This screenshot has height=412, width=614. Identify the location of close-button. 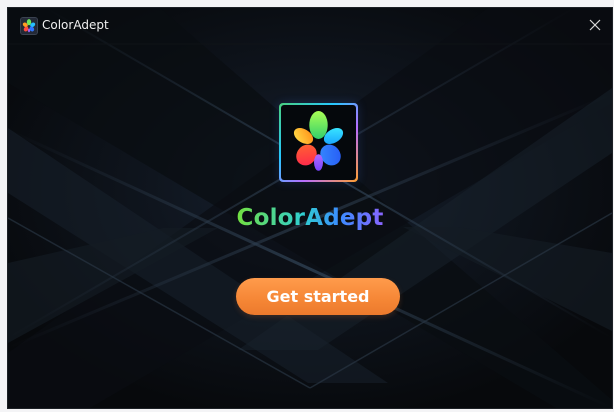
(595, 25).